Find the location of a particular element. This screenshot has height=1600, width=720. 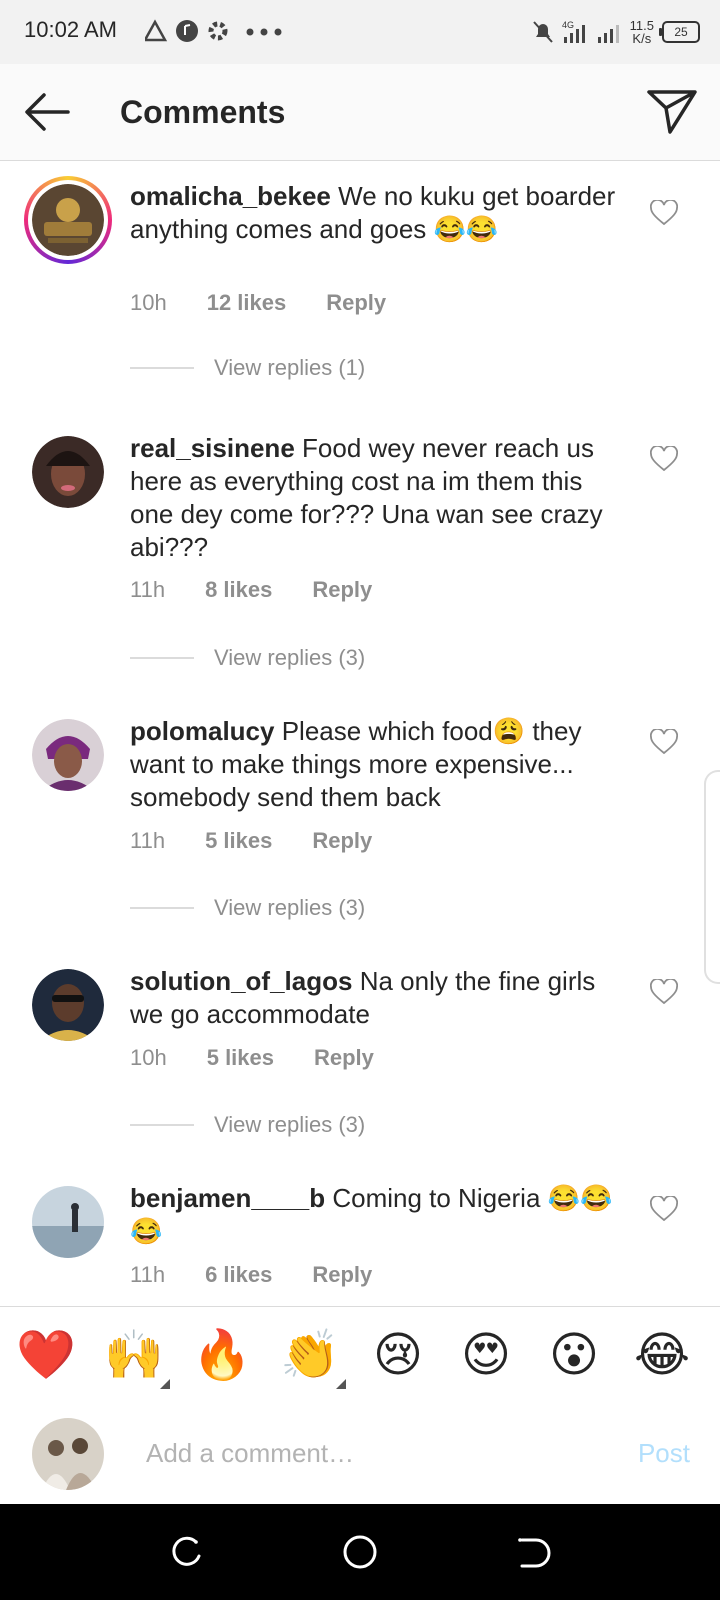

direct-message-icon is located at coordinates (672, 112).